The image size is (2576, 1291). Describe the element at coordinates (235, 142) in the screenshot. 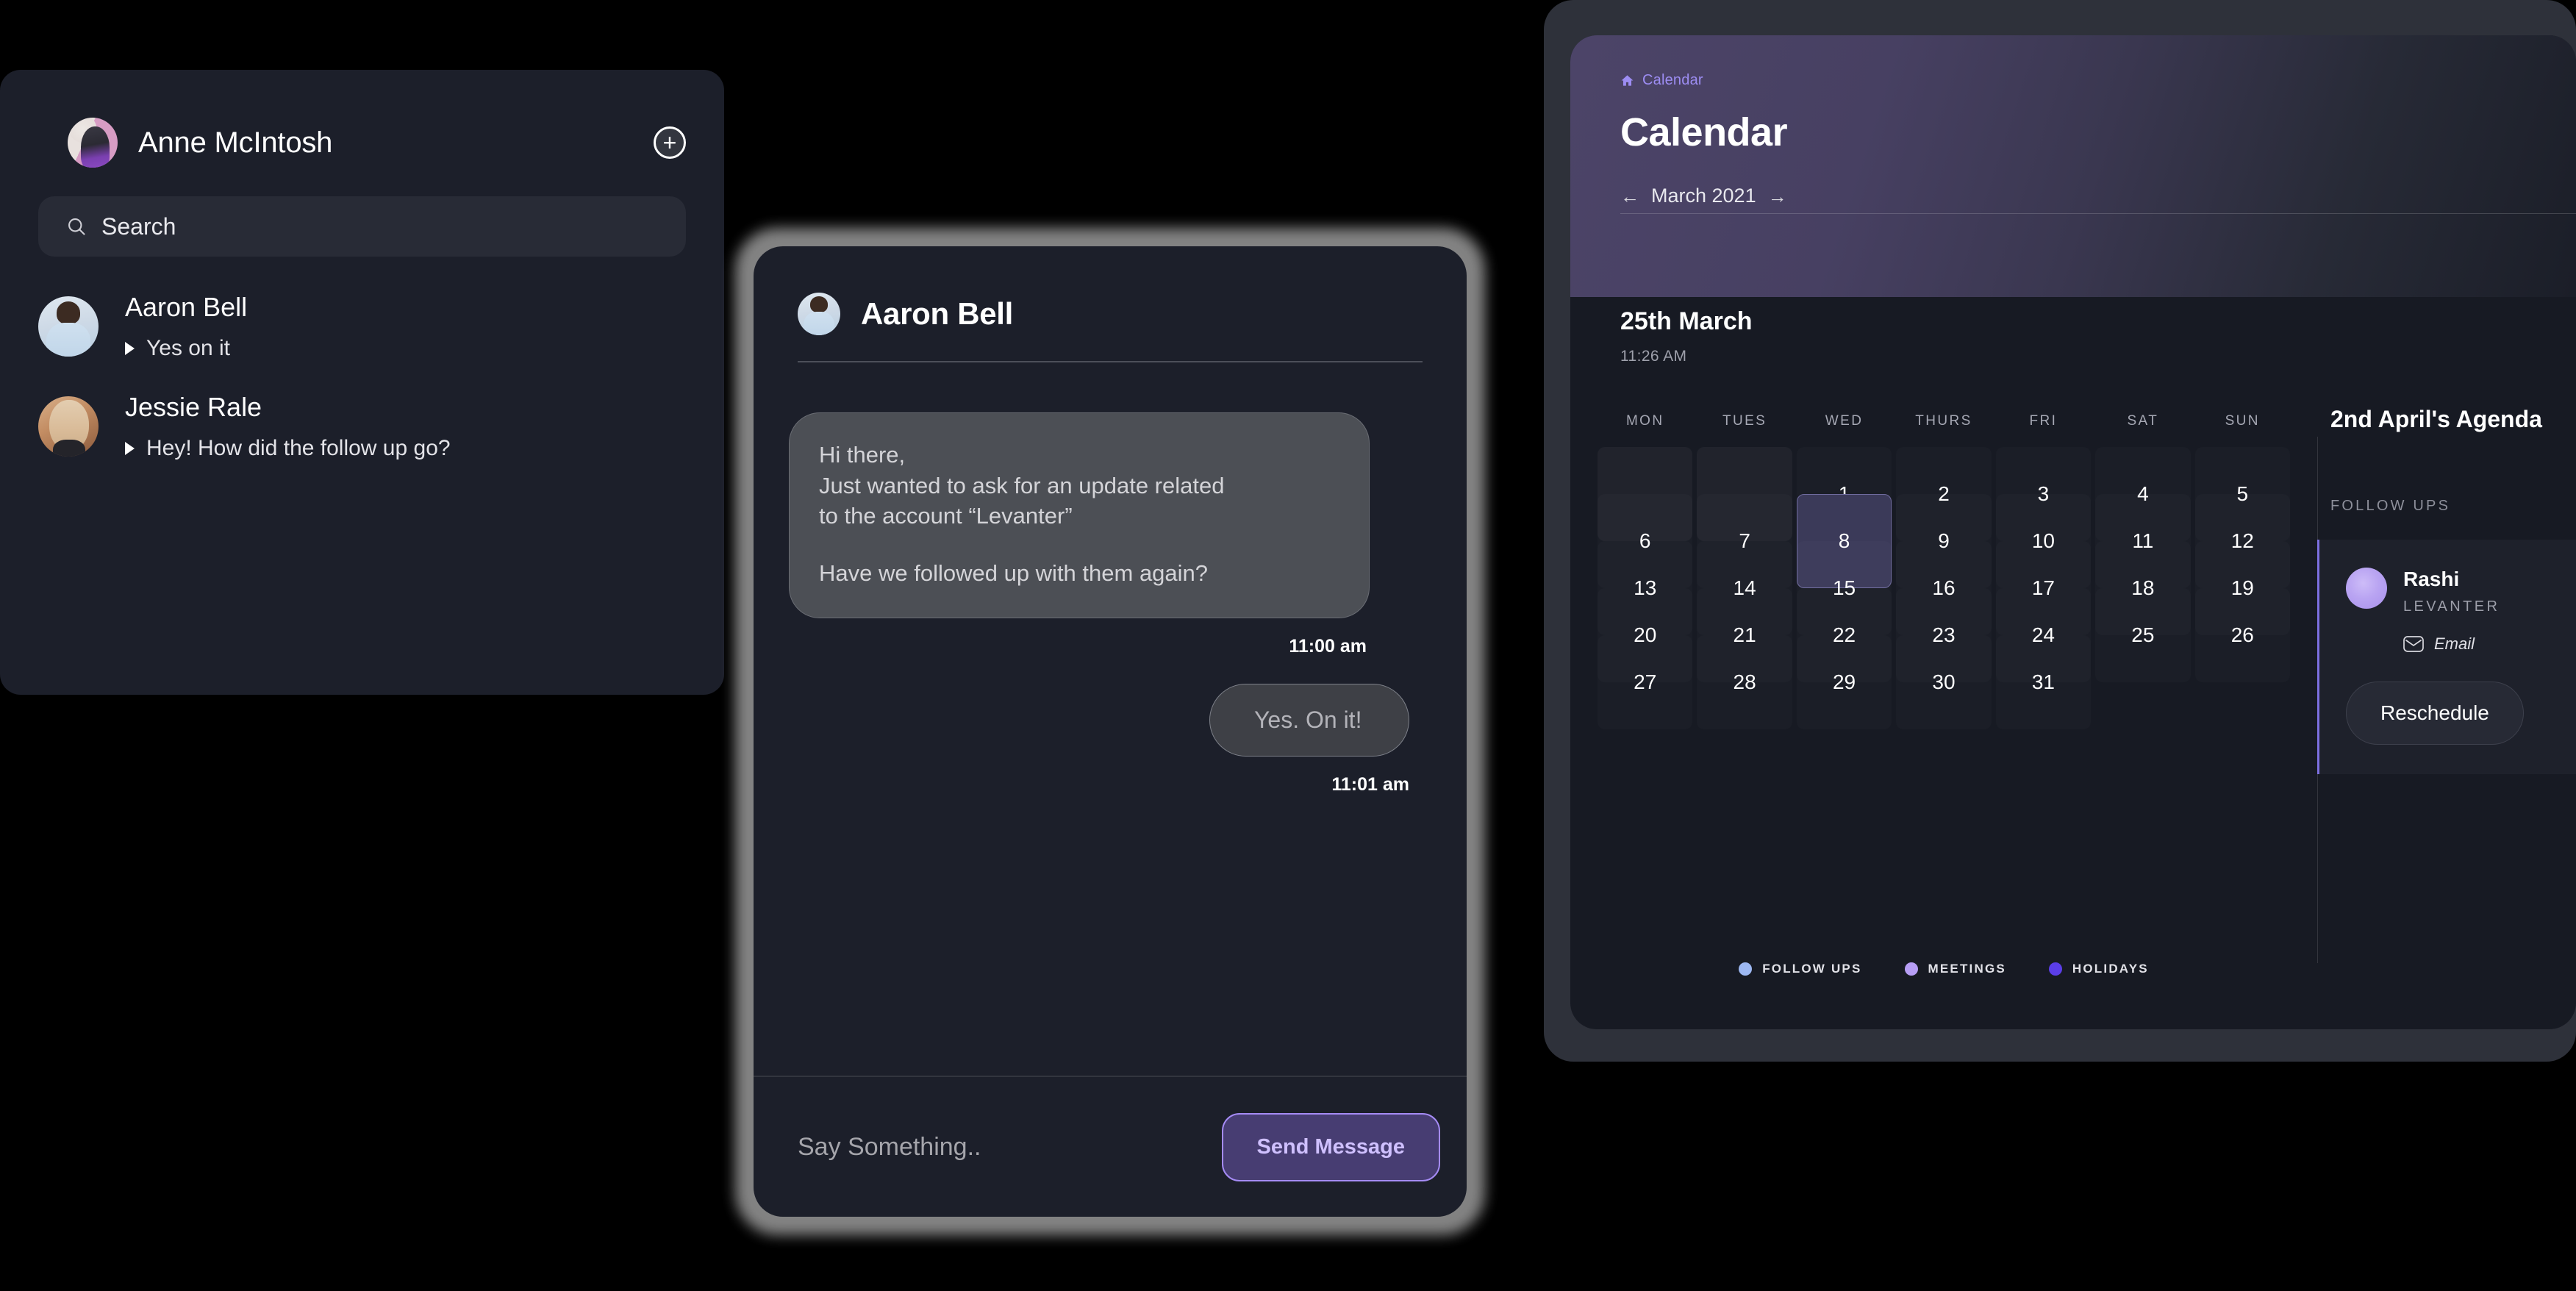

I see `current-user-name: Anne McIntosh` at that location.